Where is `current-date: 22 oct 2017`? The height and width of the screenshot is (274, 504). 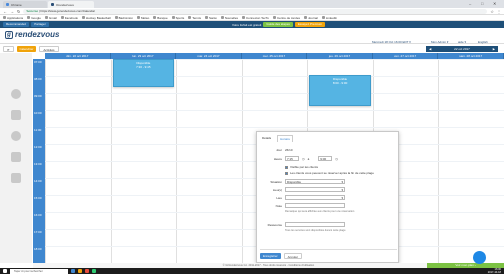
current-date: 22 oct 2017 is located at coordinates (462, 49).